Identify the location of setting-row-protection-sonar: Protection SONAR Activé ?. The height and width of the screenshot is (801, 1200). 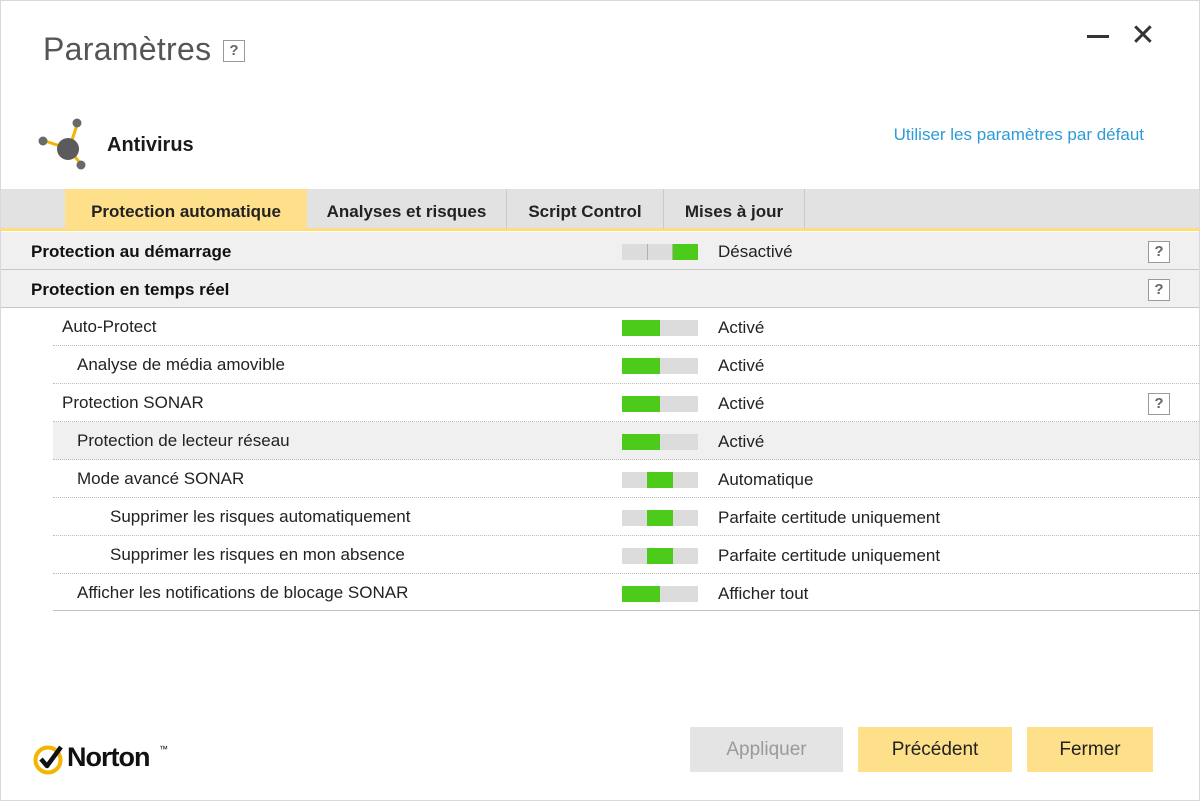
(626, 403).